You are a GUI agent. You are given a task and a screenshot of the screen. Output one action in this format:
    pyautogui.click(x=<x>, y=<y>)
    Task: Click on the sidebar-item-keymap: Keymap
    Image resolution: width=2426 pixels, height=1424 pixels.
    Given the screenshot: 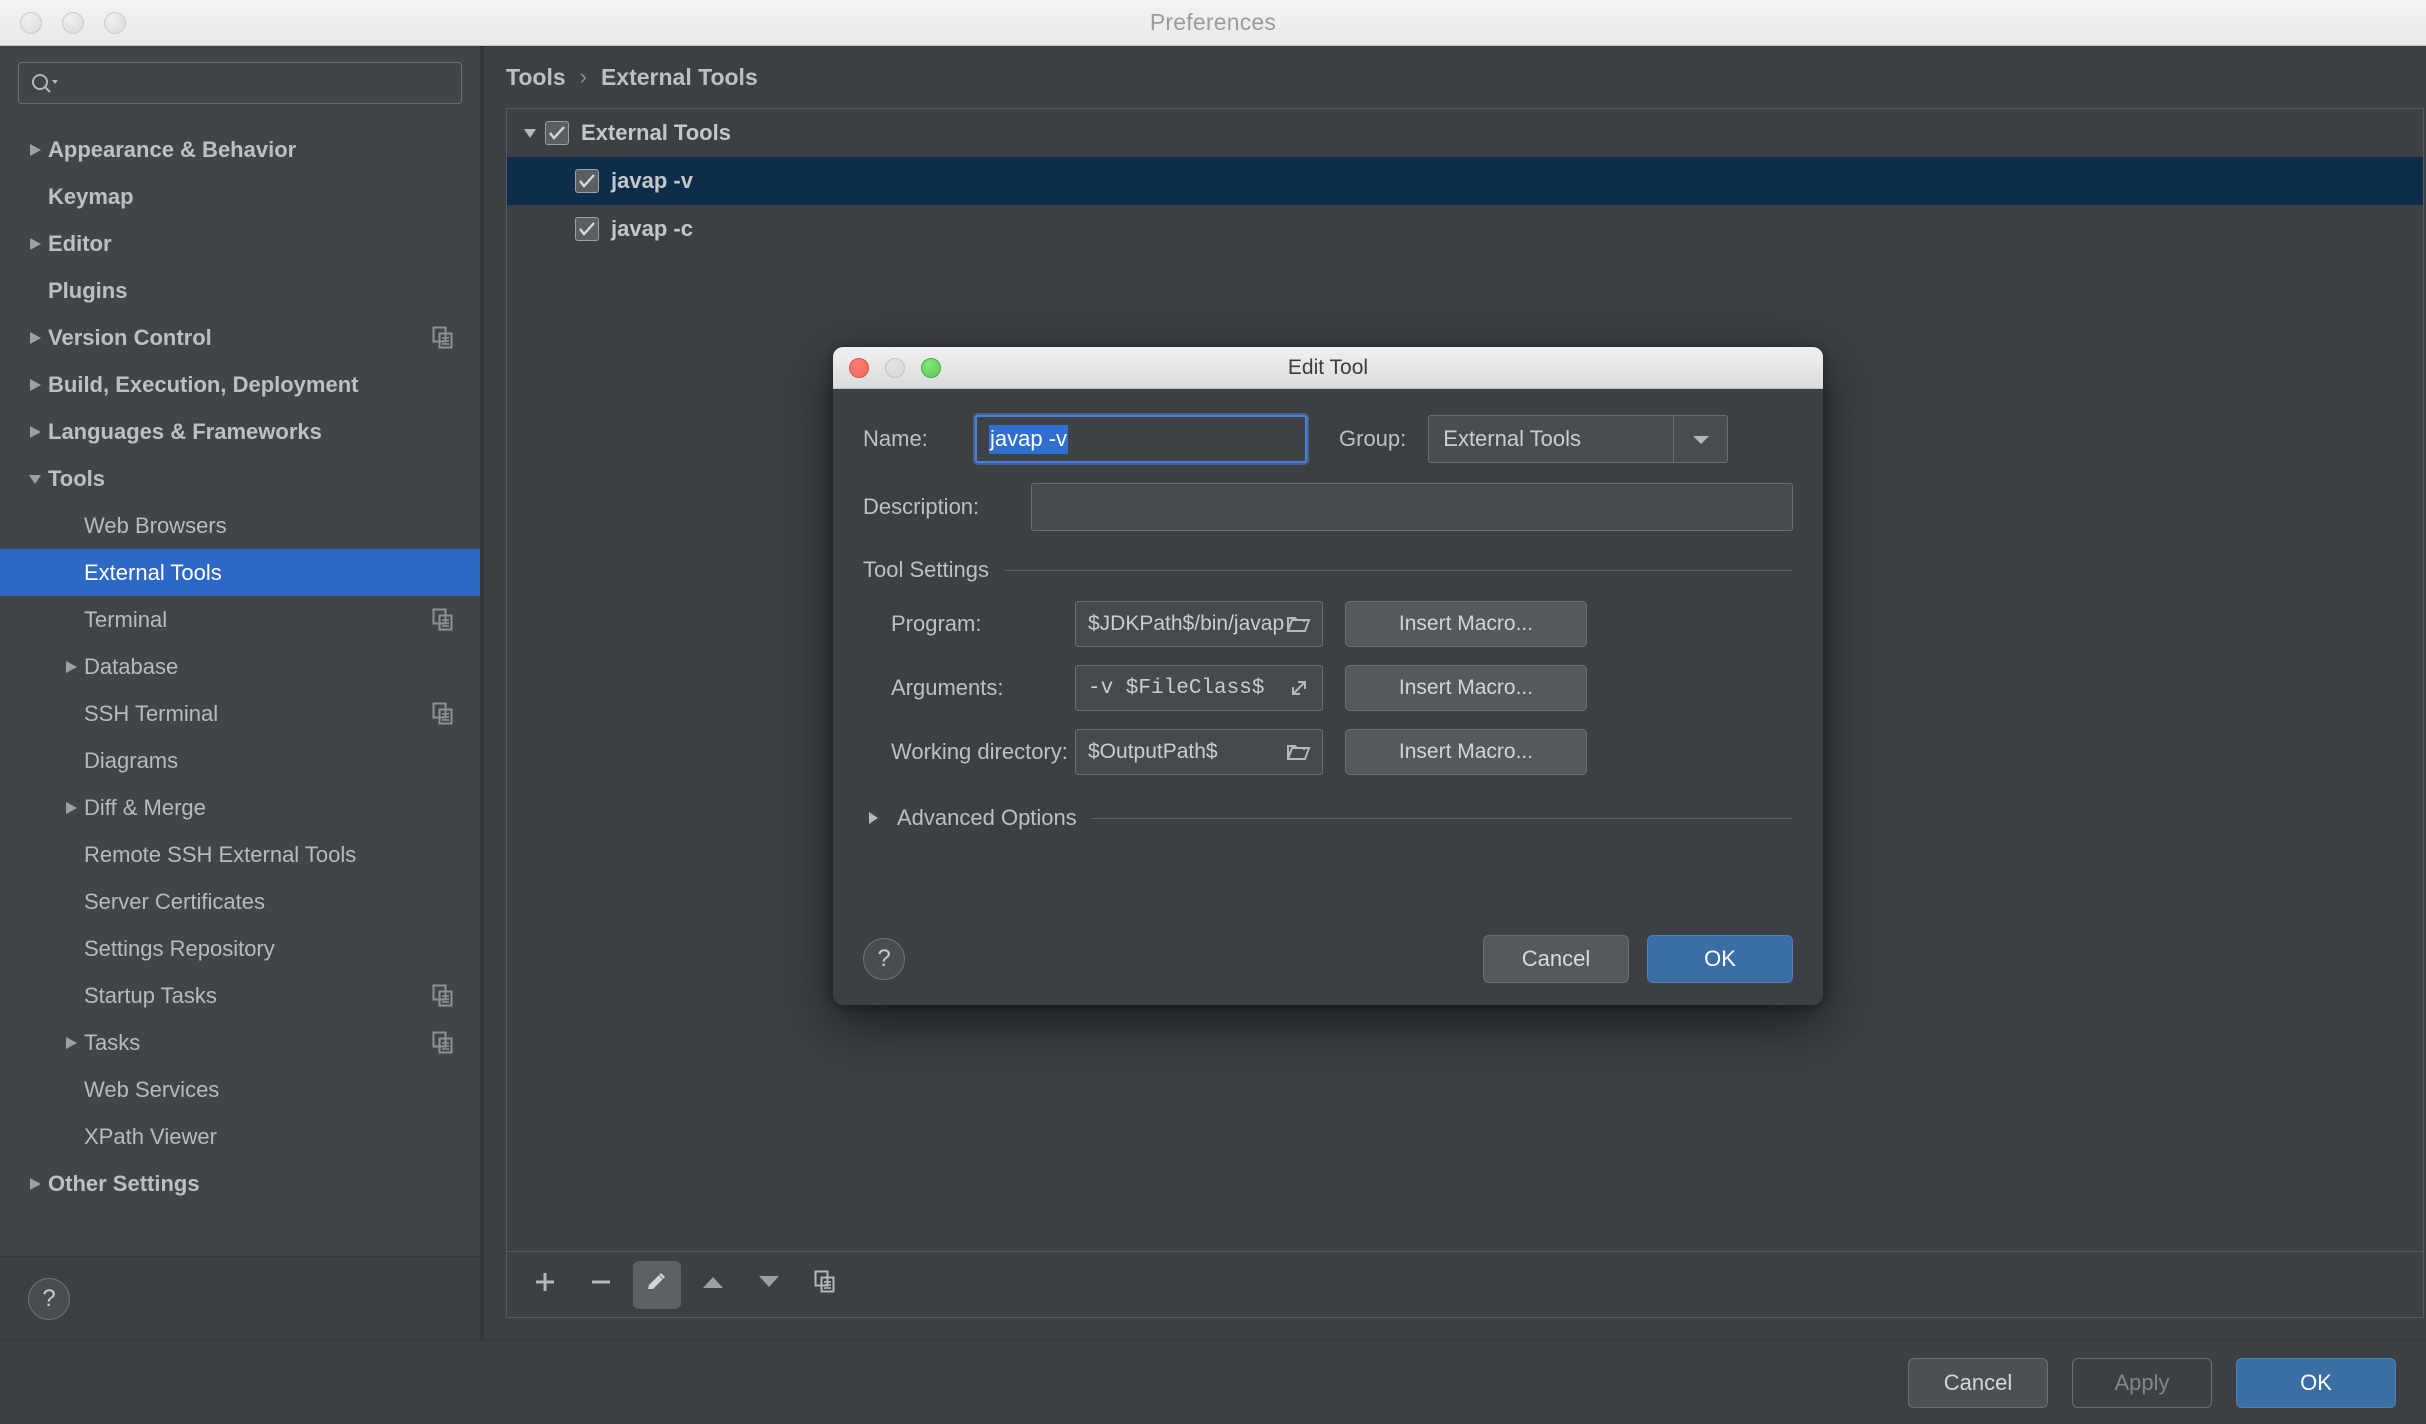 What is the action you would take?
    pyautogui.click(x=240, y=196)
    